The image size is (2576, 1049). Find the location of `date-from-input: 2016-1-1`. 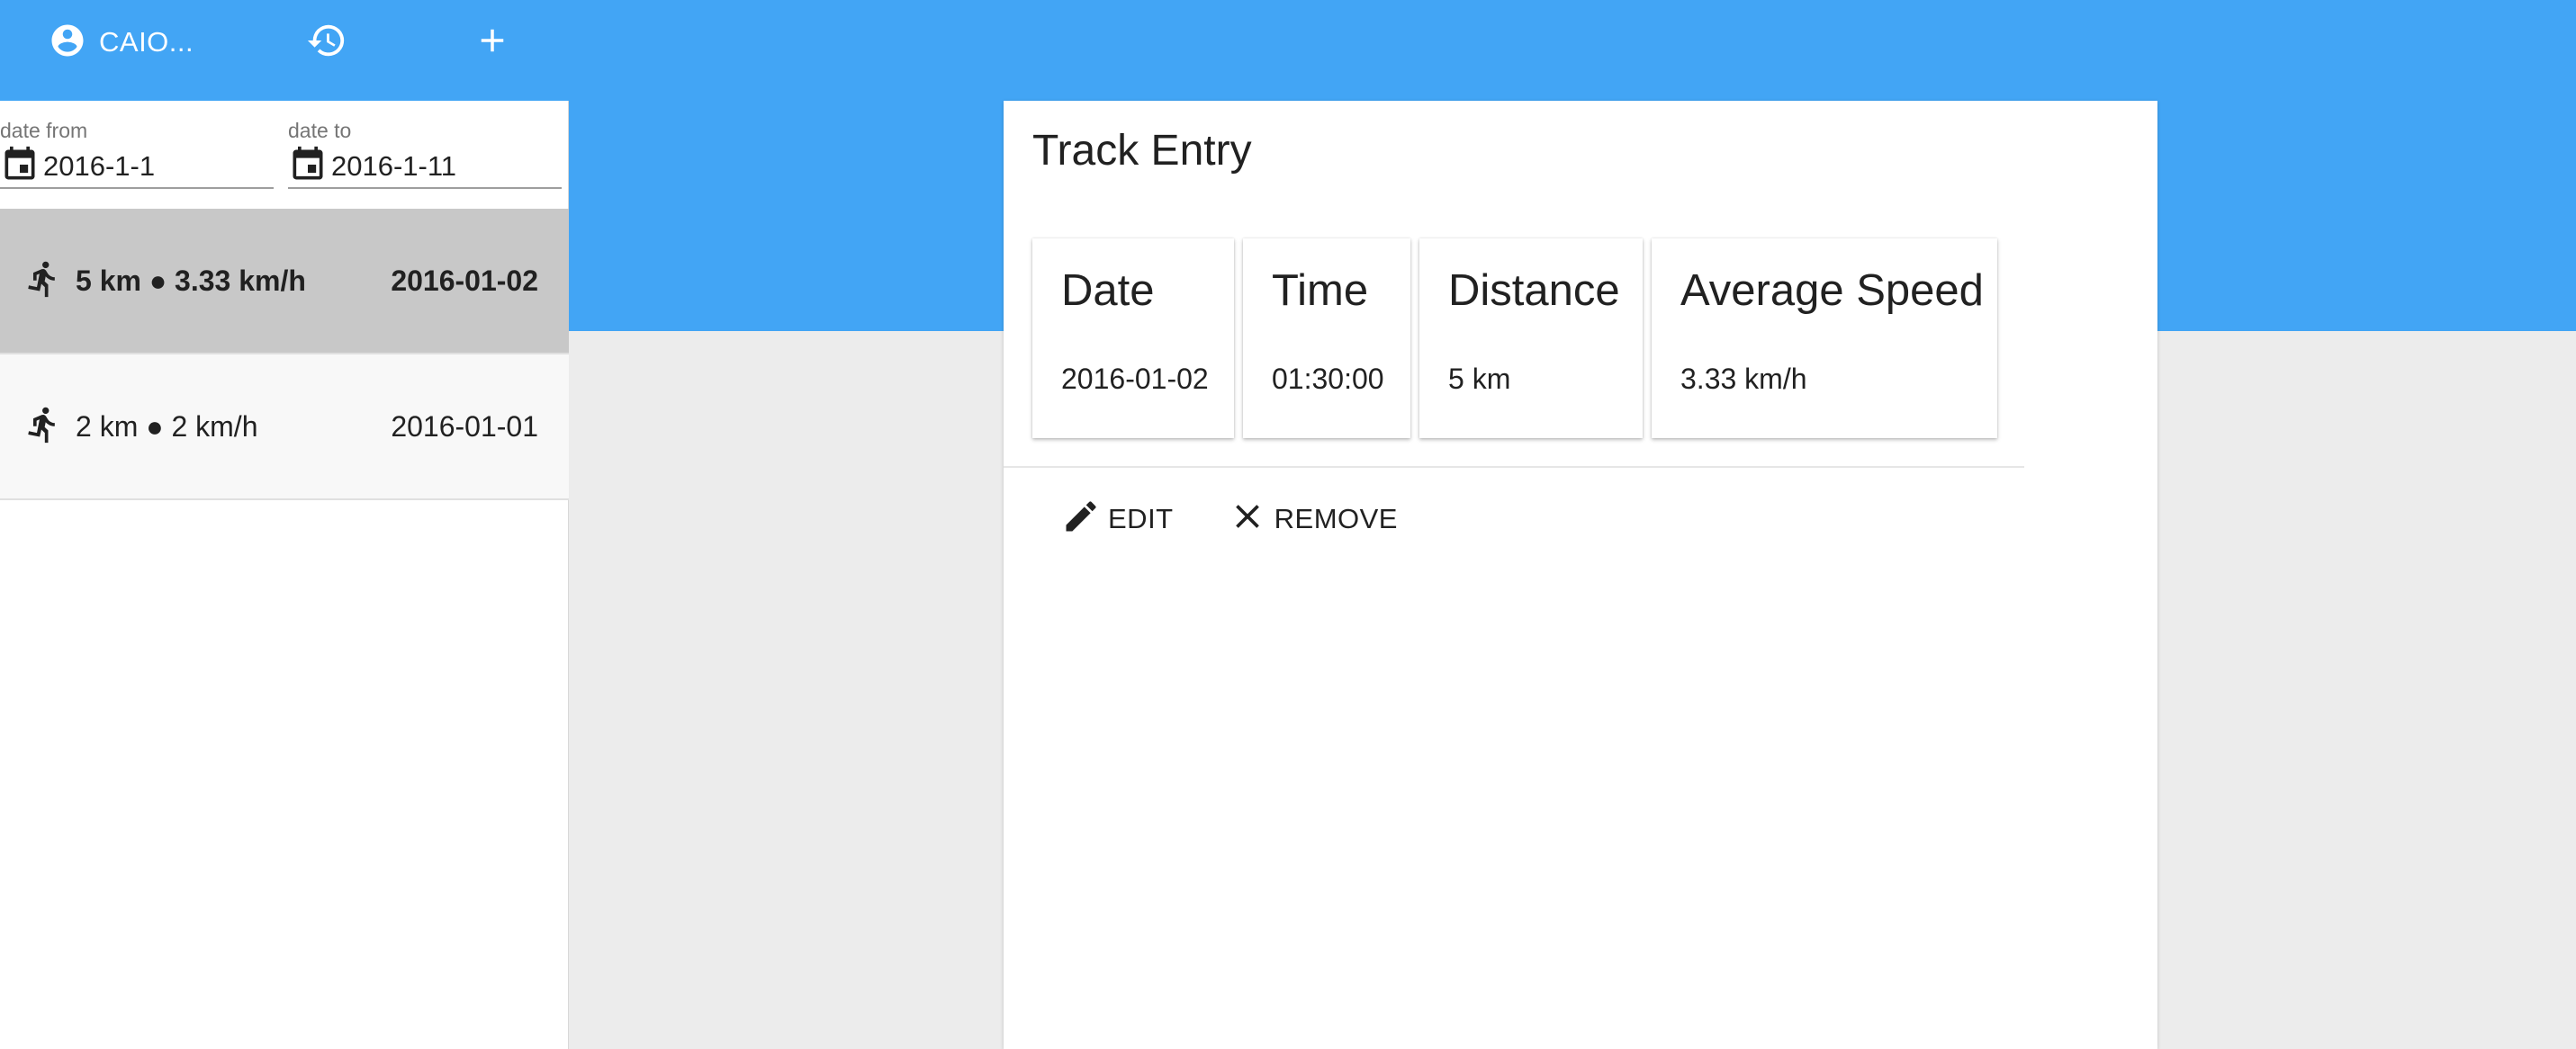

date-from-input: 2016-1-1 is located at coordinates (137, 167).